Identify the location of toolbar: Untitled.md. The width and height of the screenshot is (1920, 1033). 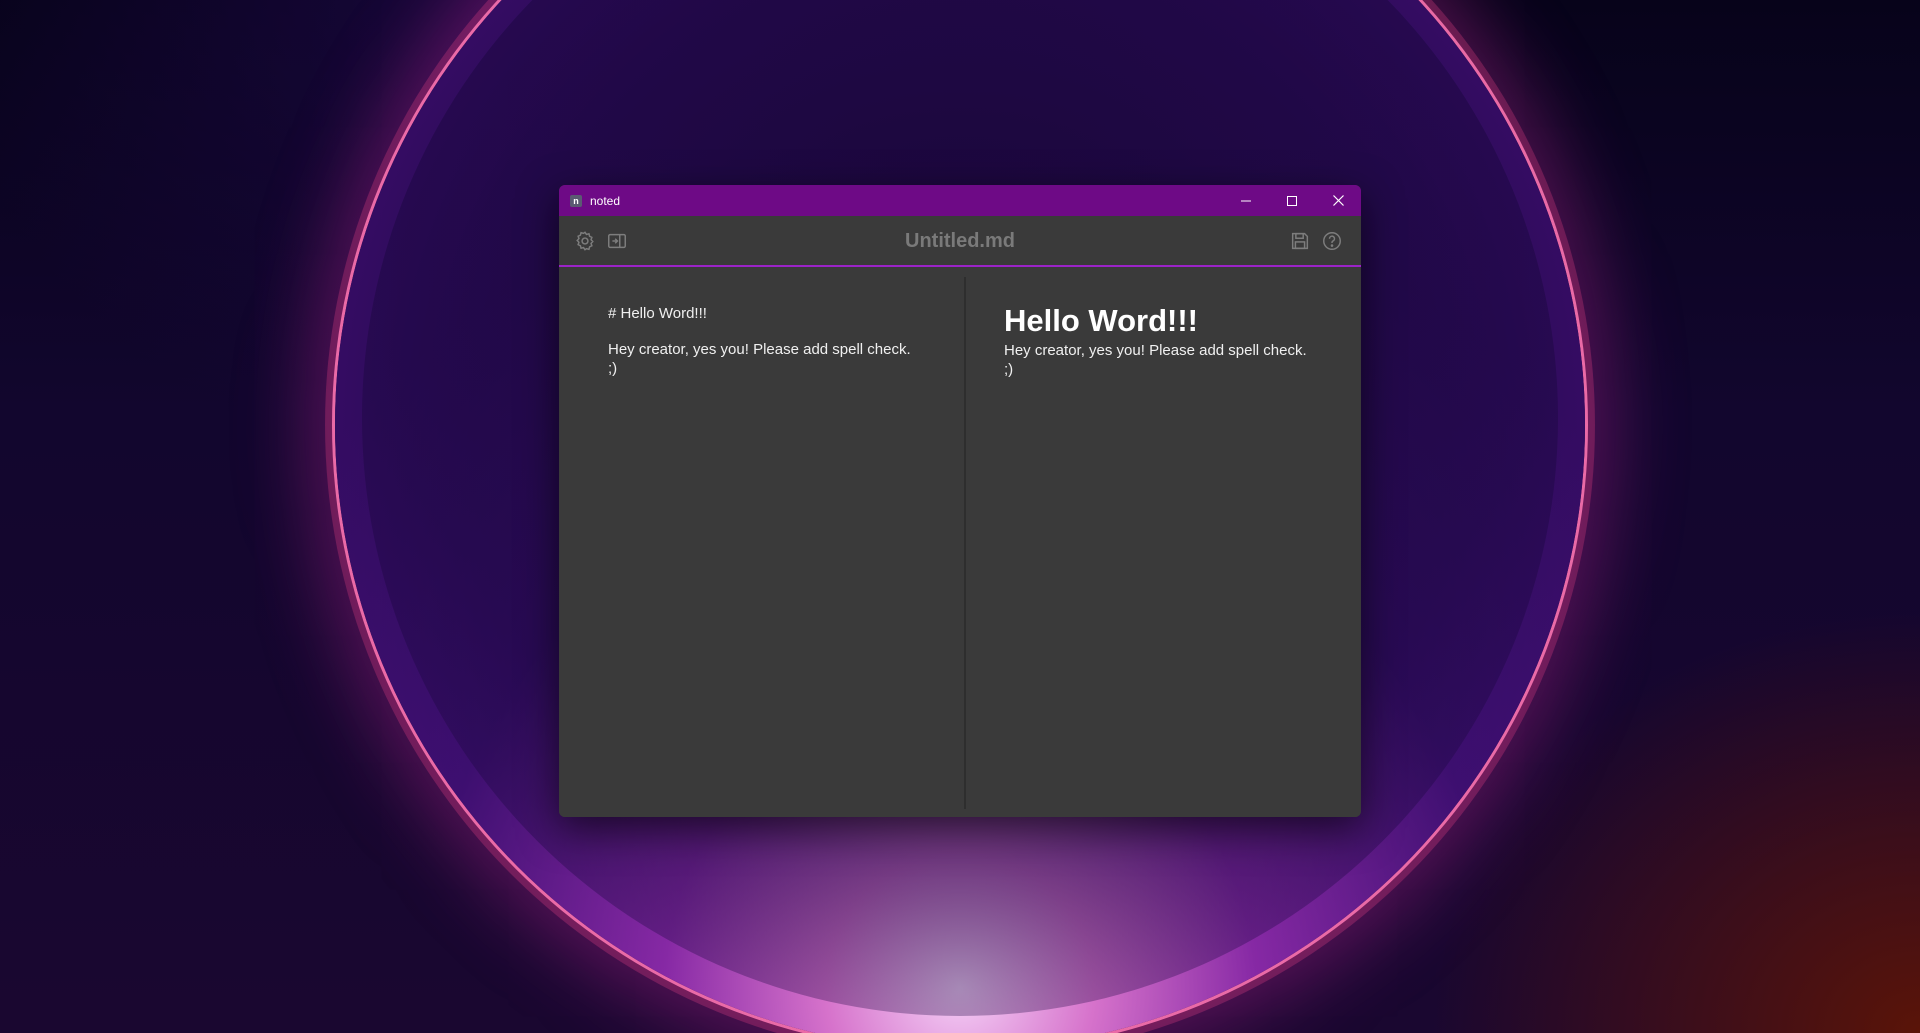
(960, 241).